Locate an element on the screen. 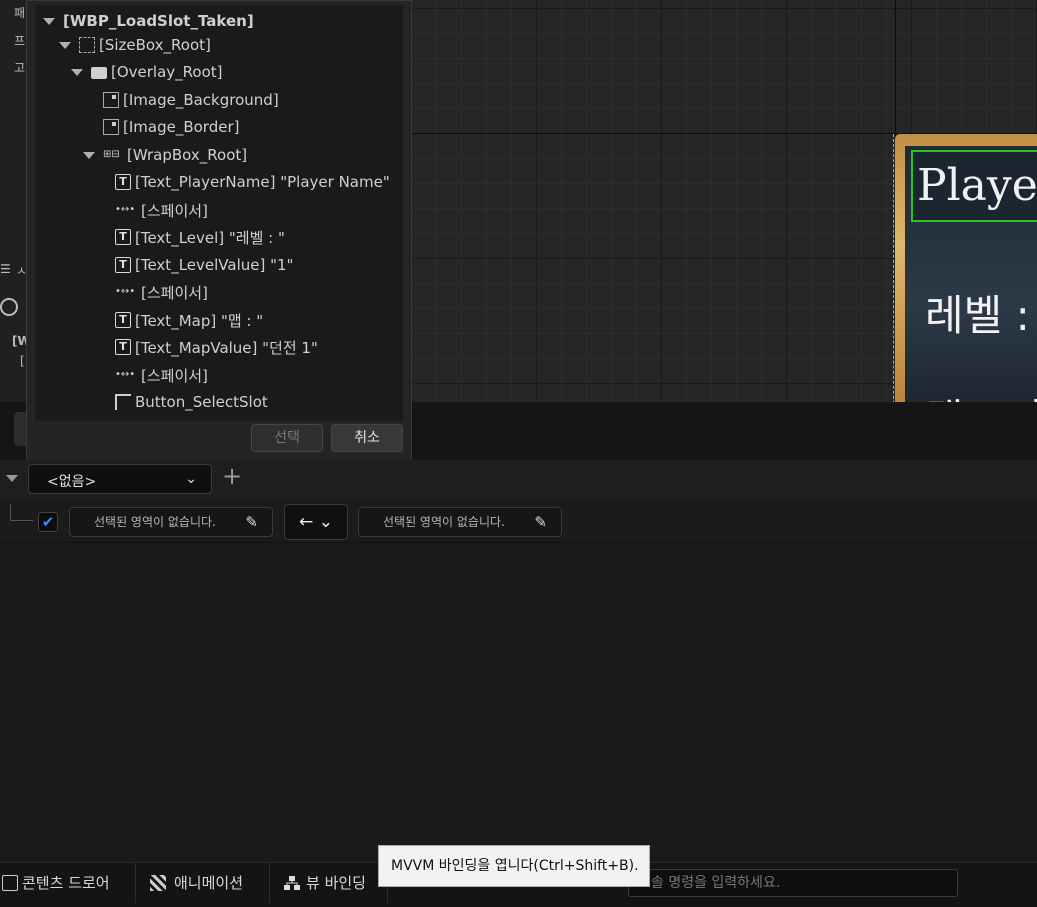  tree-item-text-map: T [Text_Map] "맵 : " is located at coordinates (189, 320).